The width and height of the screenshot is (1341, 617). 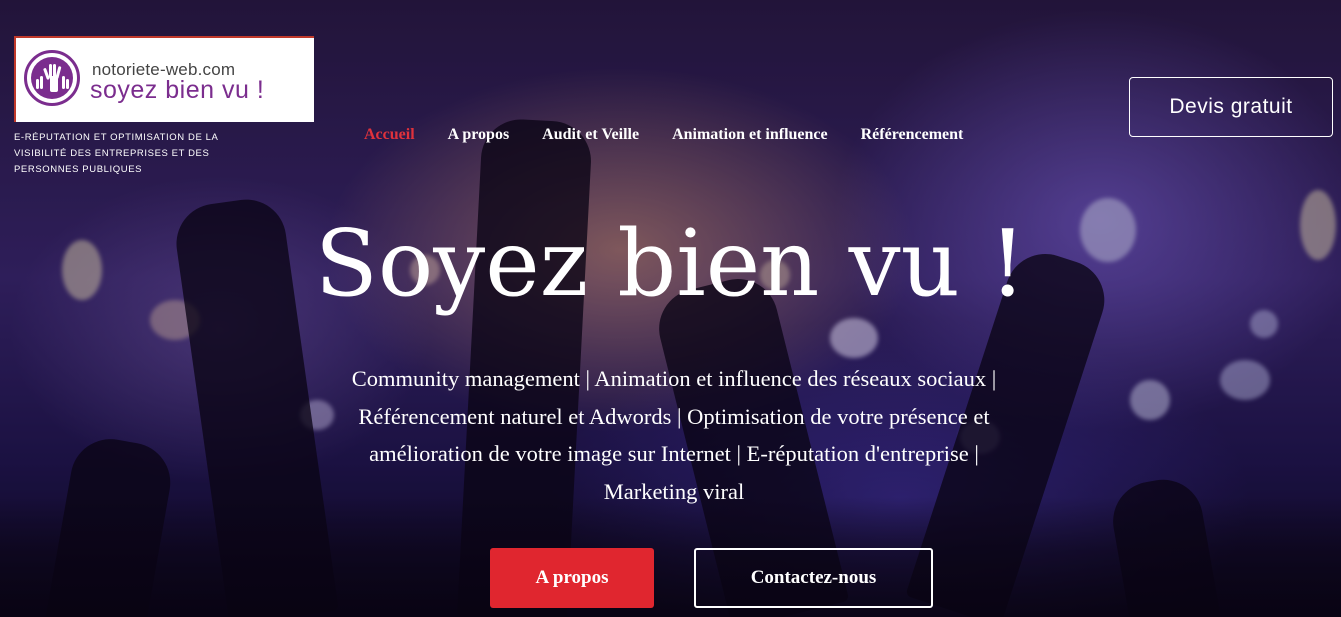 I want to click on nav-item-referencement: Référencement, so click(x=912, y=135).